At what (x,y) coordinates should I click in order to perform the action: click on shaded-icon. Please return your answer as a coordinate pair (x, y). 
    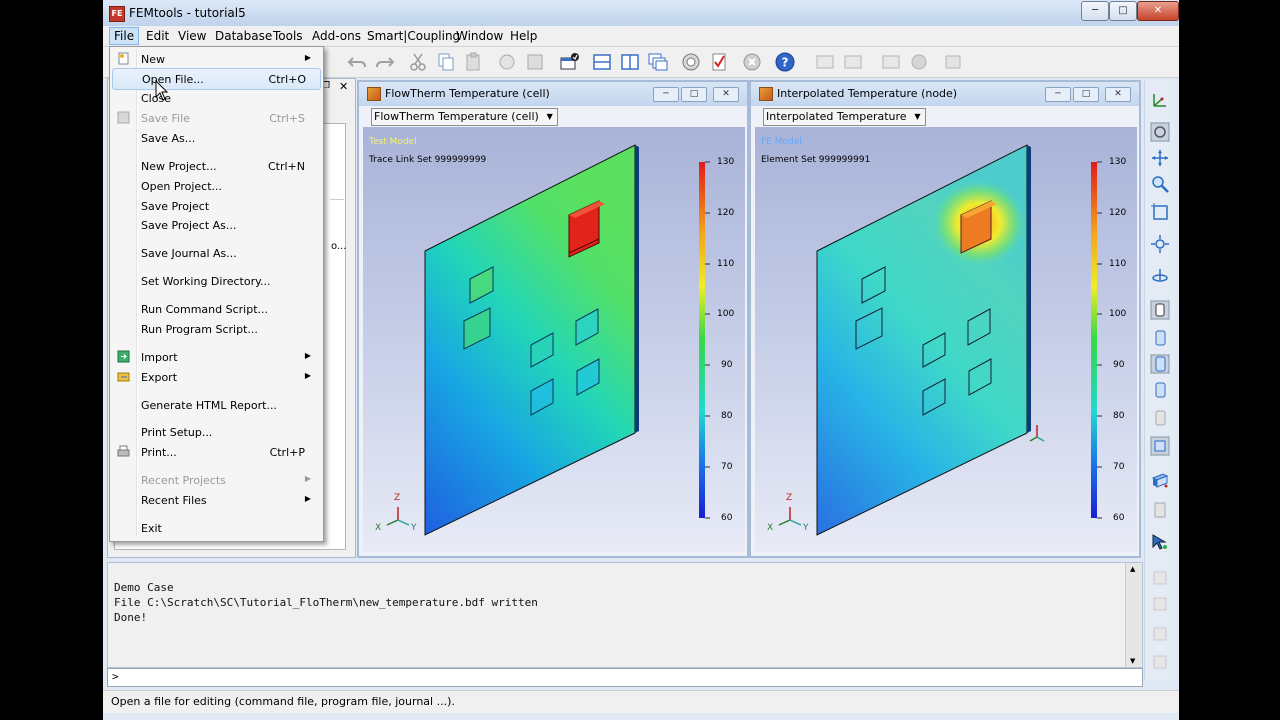
    Looking at the image, I should click on (1160, 480).